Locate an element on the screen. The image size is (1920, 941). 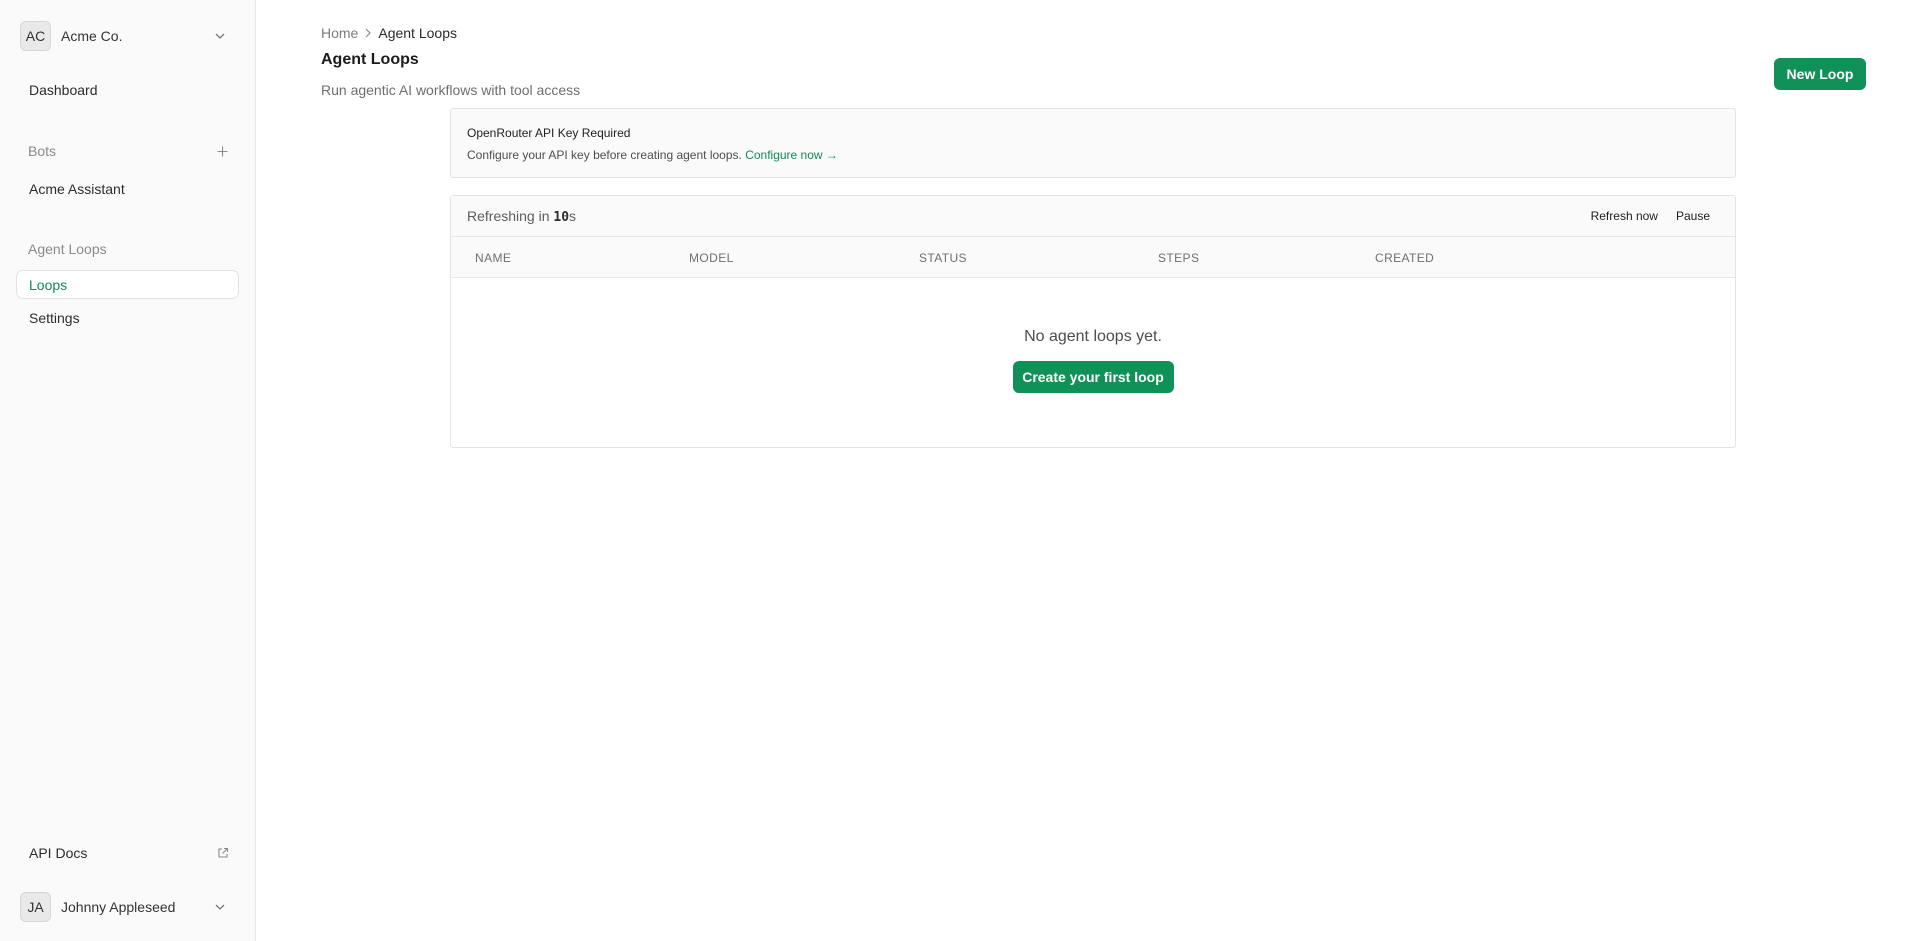
user-avatar: JA is located at coordinates (35, 907).